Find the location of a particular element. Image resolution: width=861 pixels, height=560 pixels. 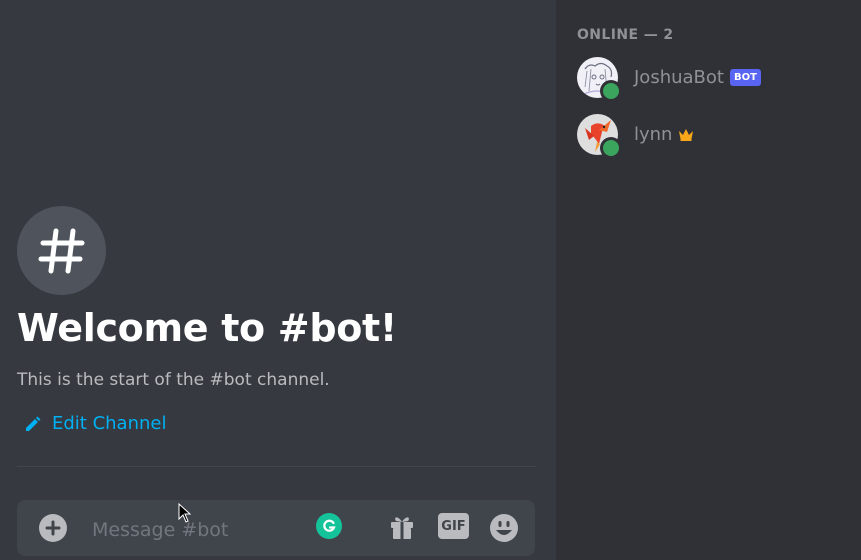

add-attachment-button is located at coordinates (53, 528).